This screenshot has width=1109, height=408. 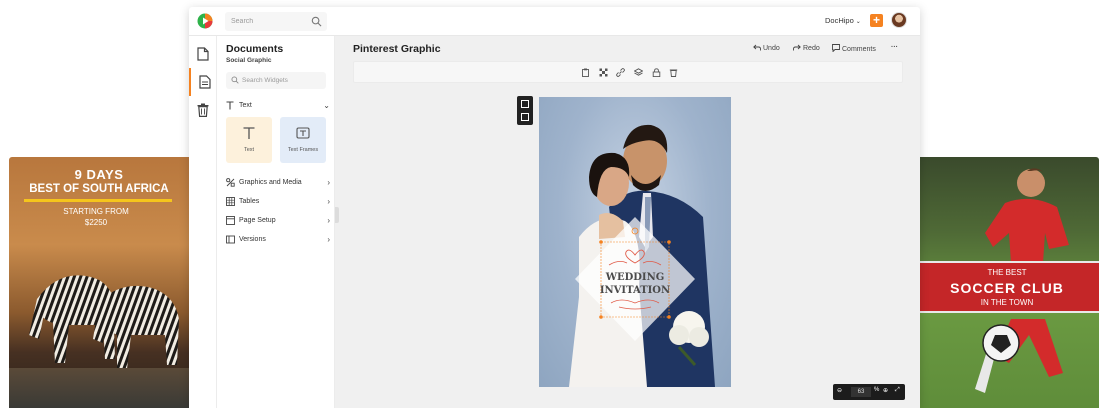 What do you see at coordinates (894, 47) in the screenshot?
I see `more-options-button: ···` at bounding box center [894, 47].